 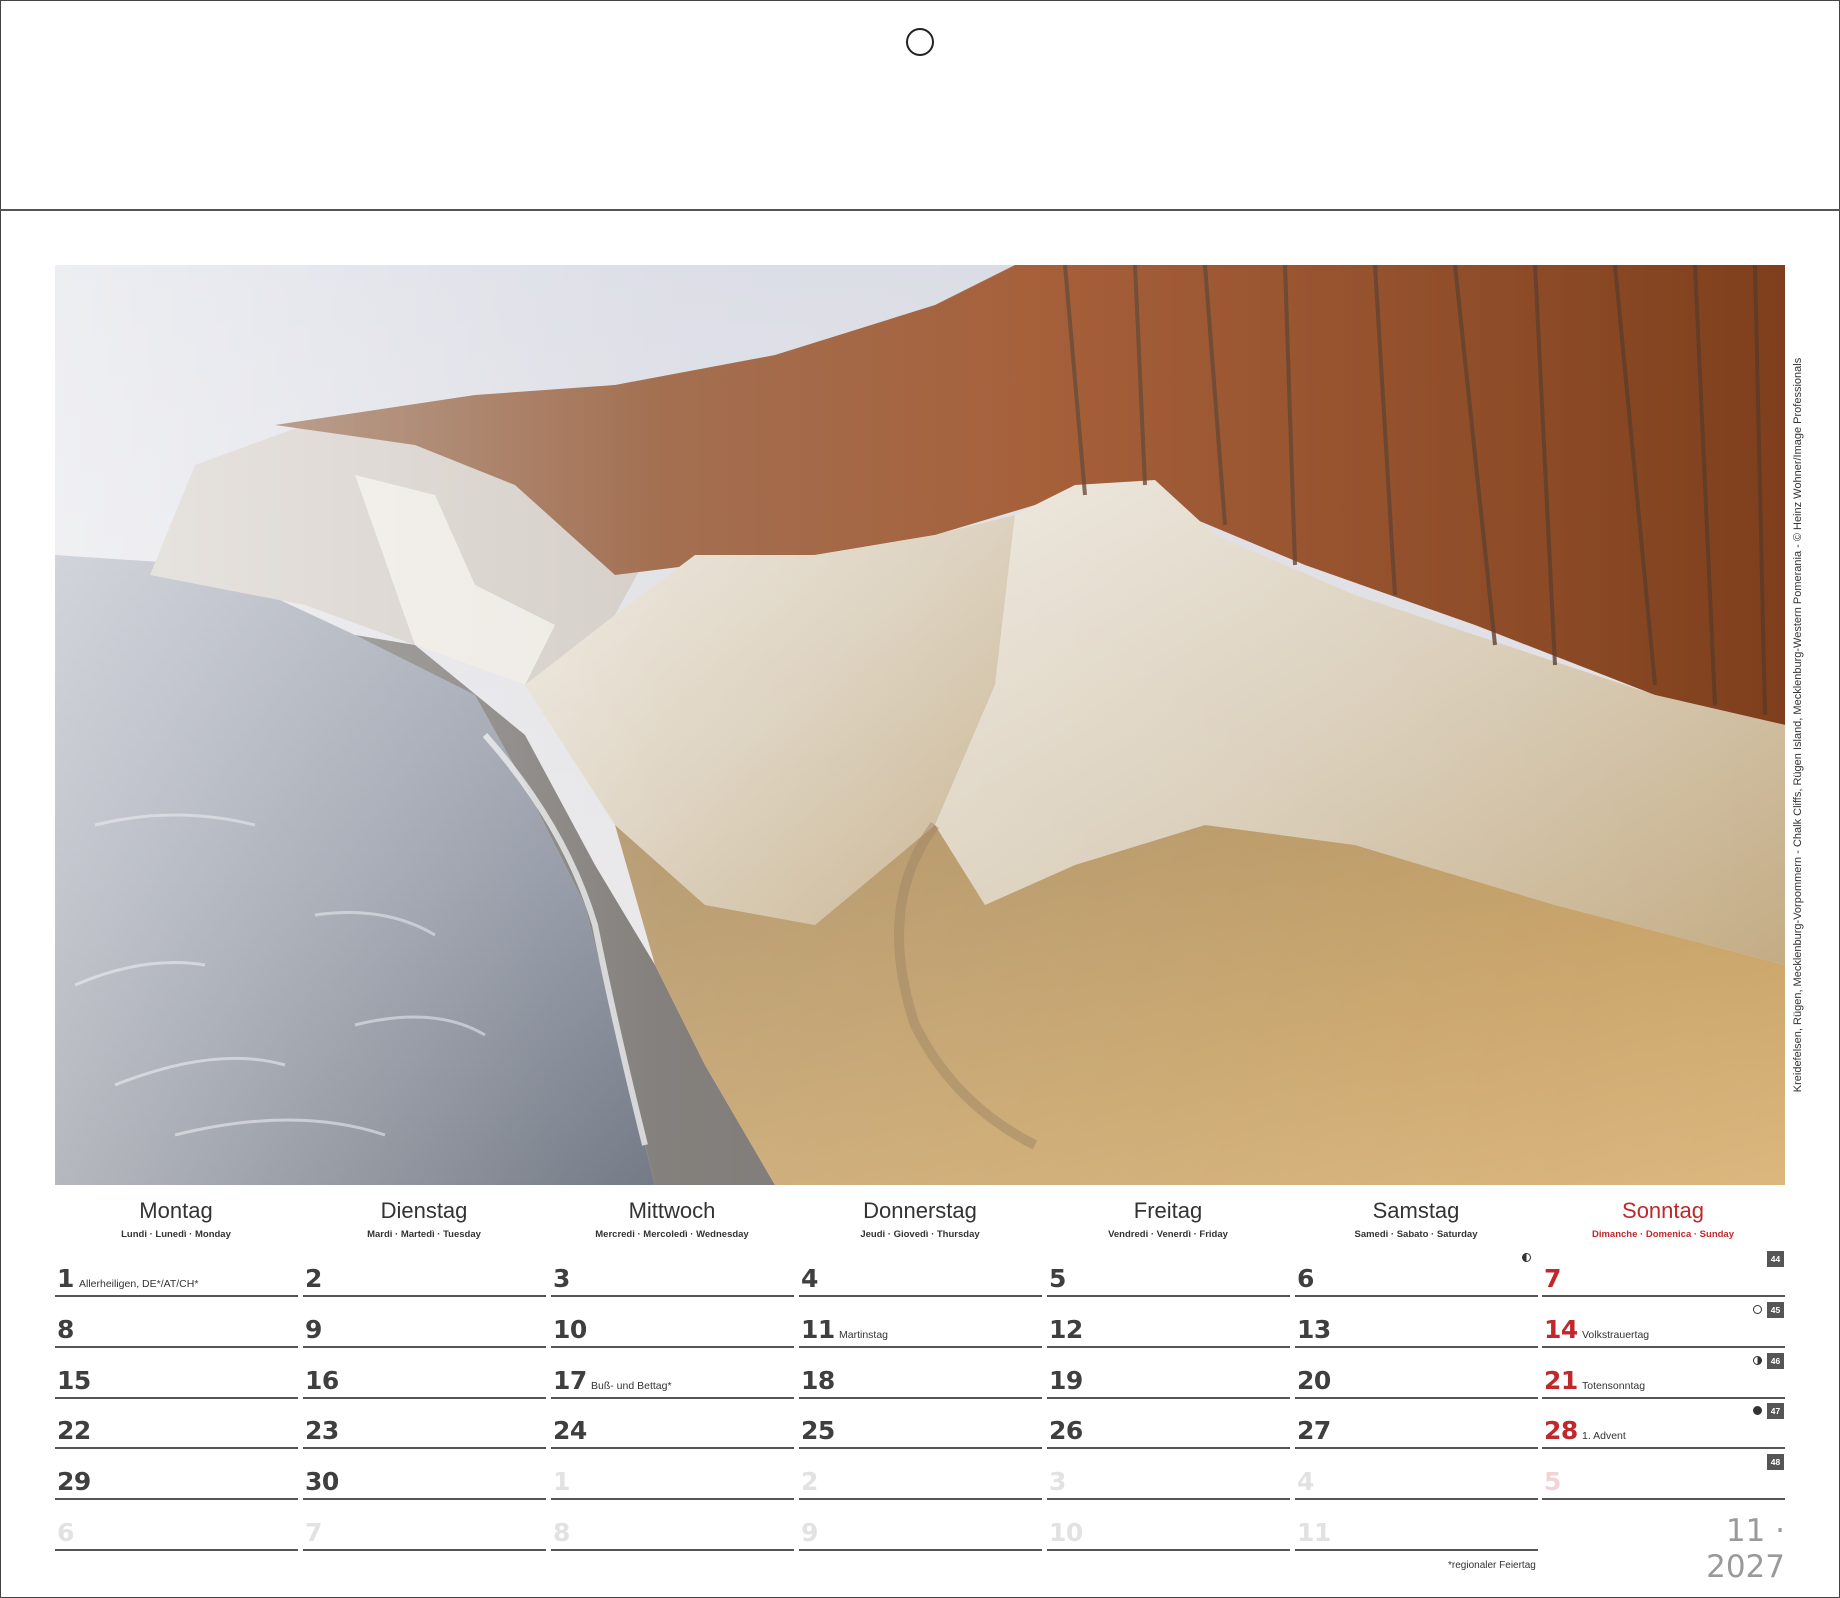 I want to click on day-number: 7, so click(x=1552, y=1278).